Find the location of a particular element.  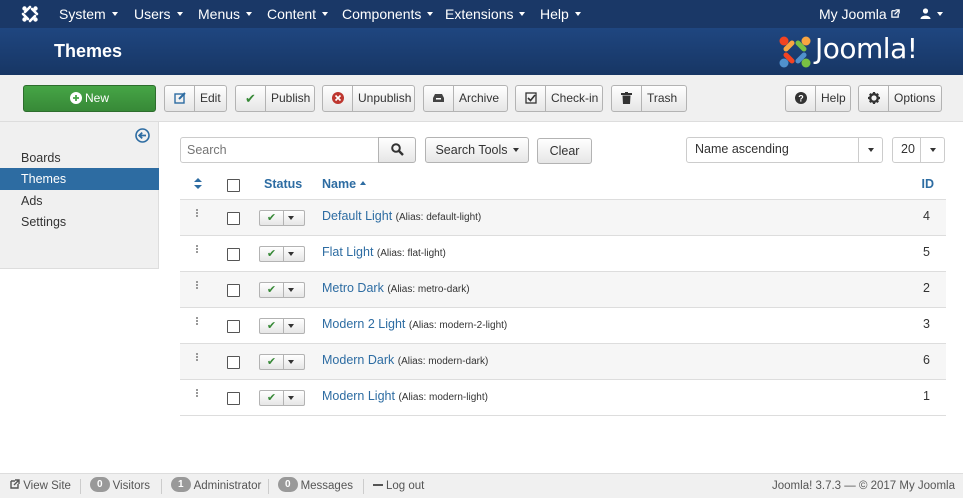

joomla-logo-icon is located at coordinates (30, 14).